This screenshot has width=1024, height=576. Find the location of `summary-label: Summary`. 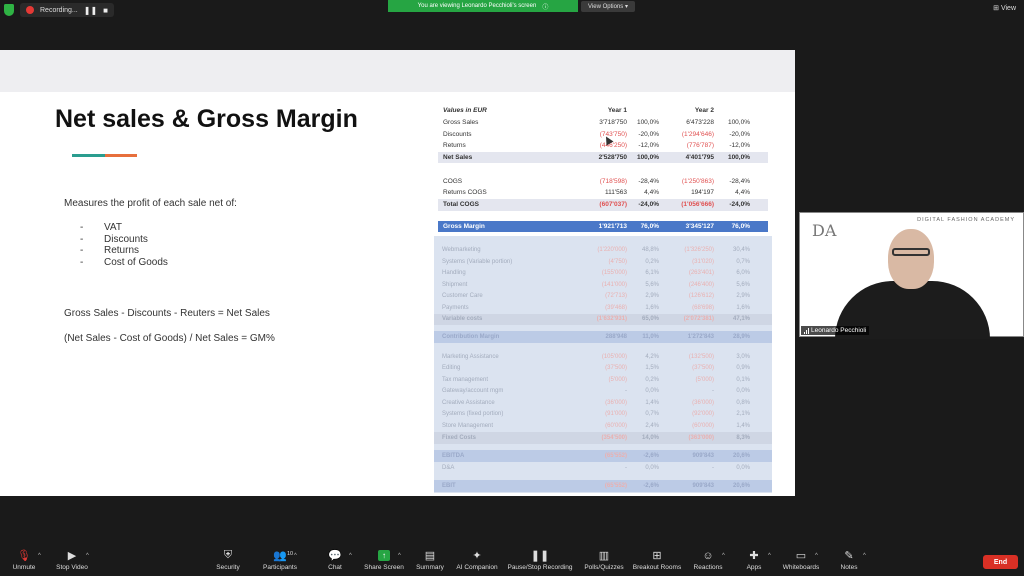

summary-label: Summary is located at coordinates (430, 567).